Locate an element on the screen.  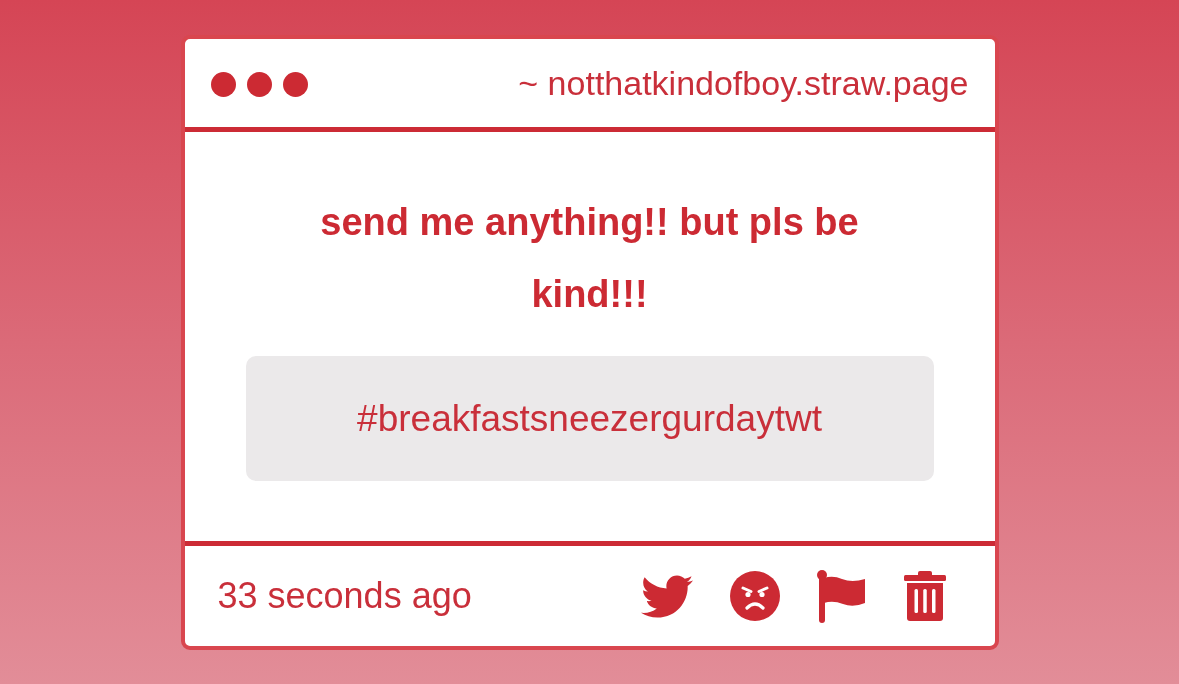
bird-icon is located at coordinates (666, 596).